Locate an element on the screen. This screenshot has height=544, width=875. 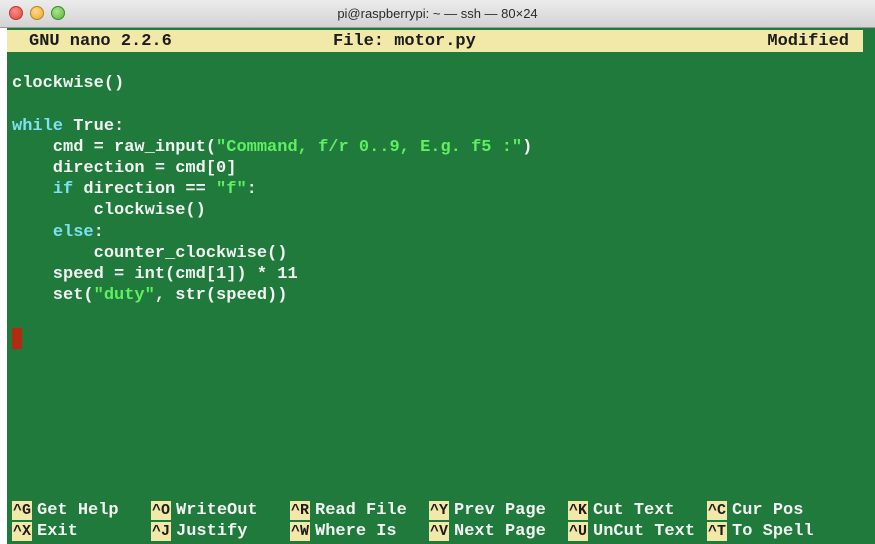
shortcut-uncut-text: ^U UnCut Text is located at coordinates (631, 532).